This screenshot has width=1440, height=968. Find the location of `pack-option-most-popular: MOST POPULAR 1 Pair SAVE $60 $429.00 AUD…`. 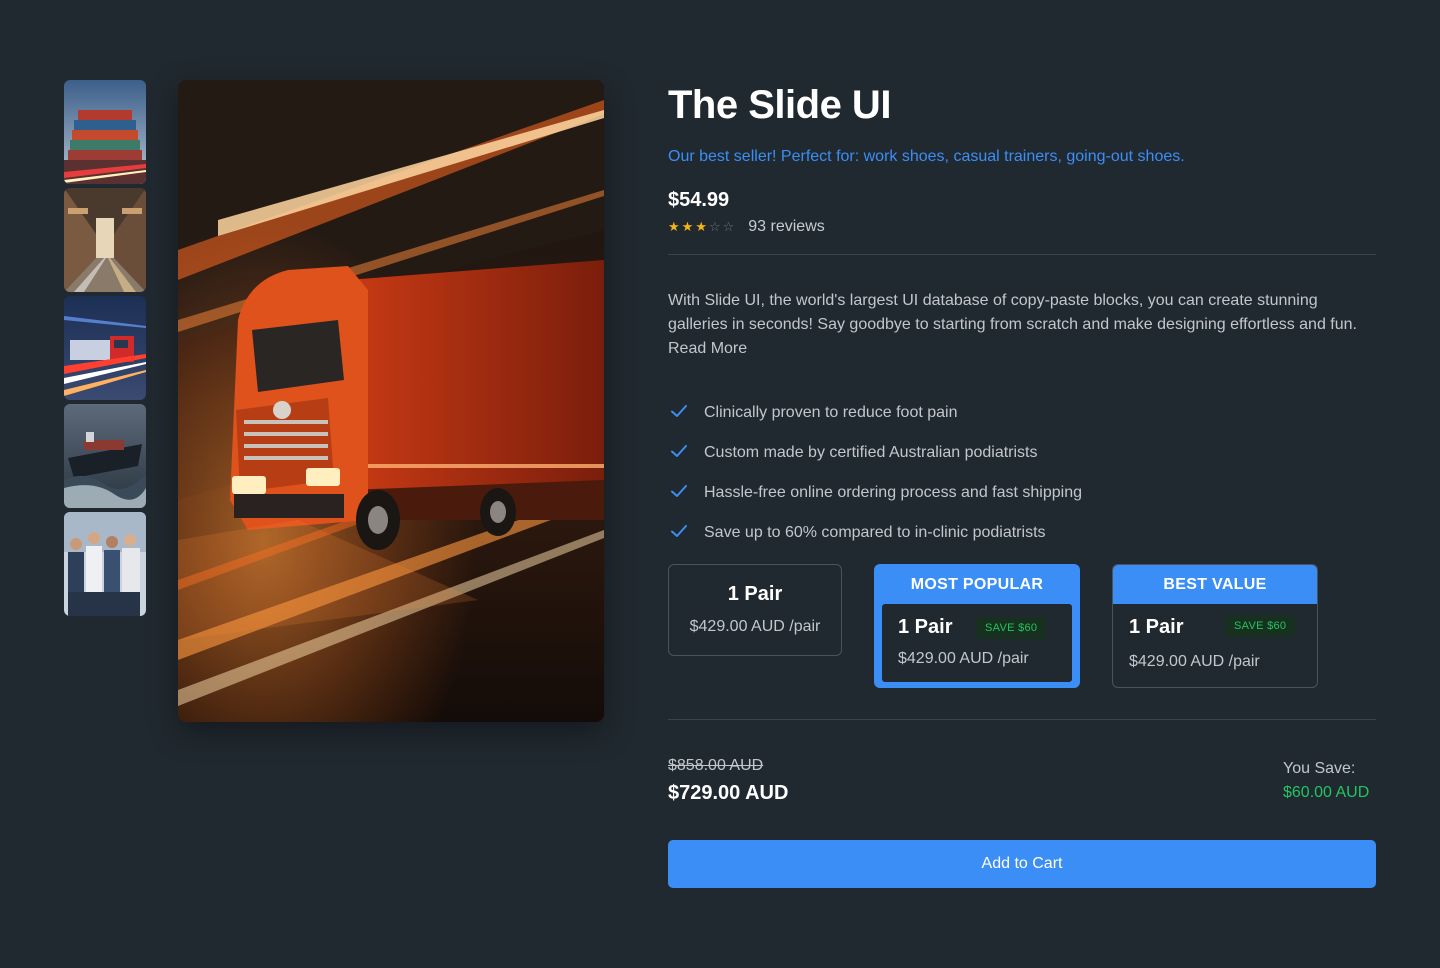

pack-option-most-popular: MOST POPULAR 1 Pair SAVE $60 $429.00 AUD… is located at coordinates (977, 626).